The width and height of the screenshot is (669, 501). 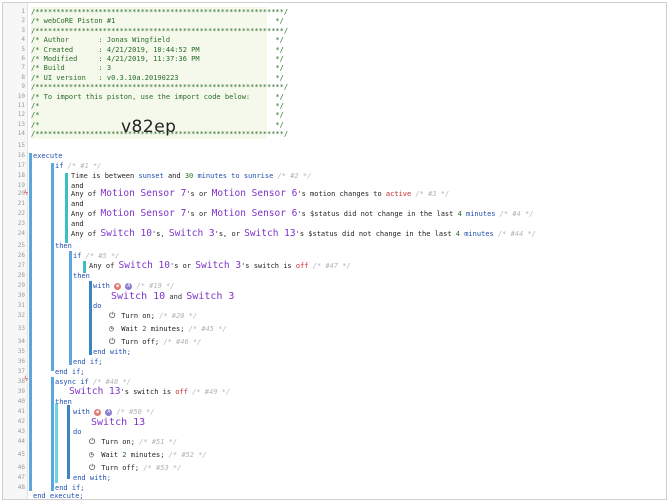 What do you see at coordinates (21, 115) in the screenshot?
I see `line-number: 12` at bounding box center [21, 115].